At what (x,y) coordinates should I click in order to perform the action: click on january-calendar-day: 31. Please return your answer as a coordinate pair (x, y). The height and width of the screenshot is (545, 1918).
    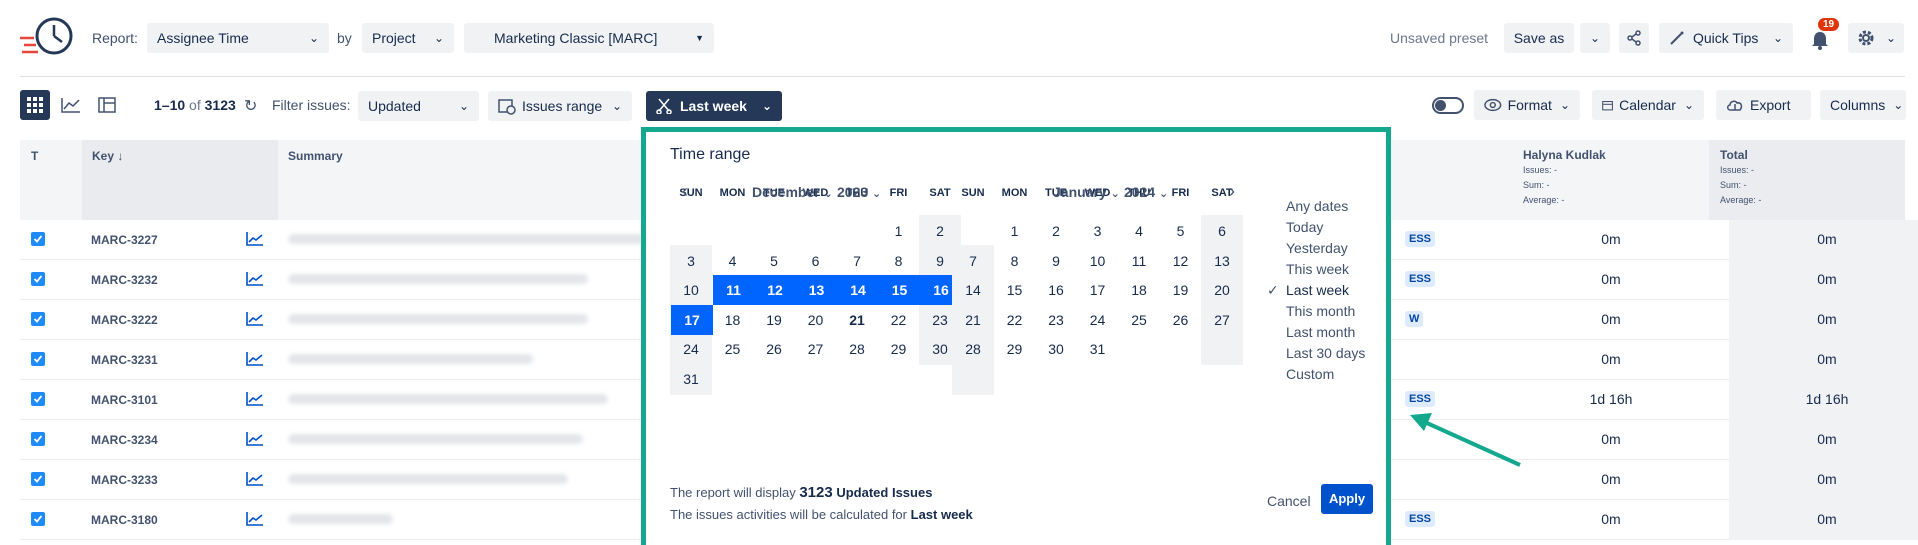
    Looking at the image, I should click on (1098, 349).